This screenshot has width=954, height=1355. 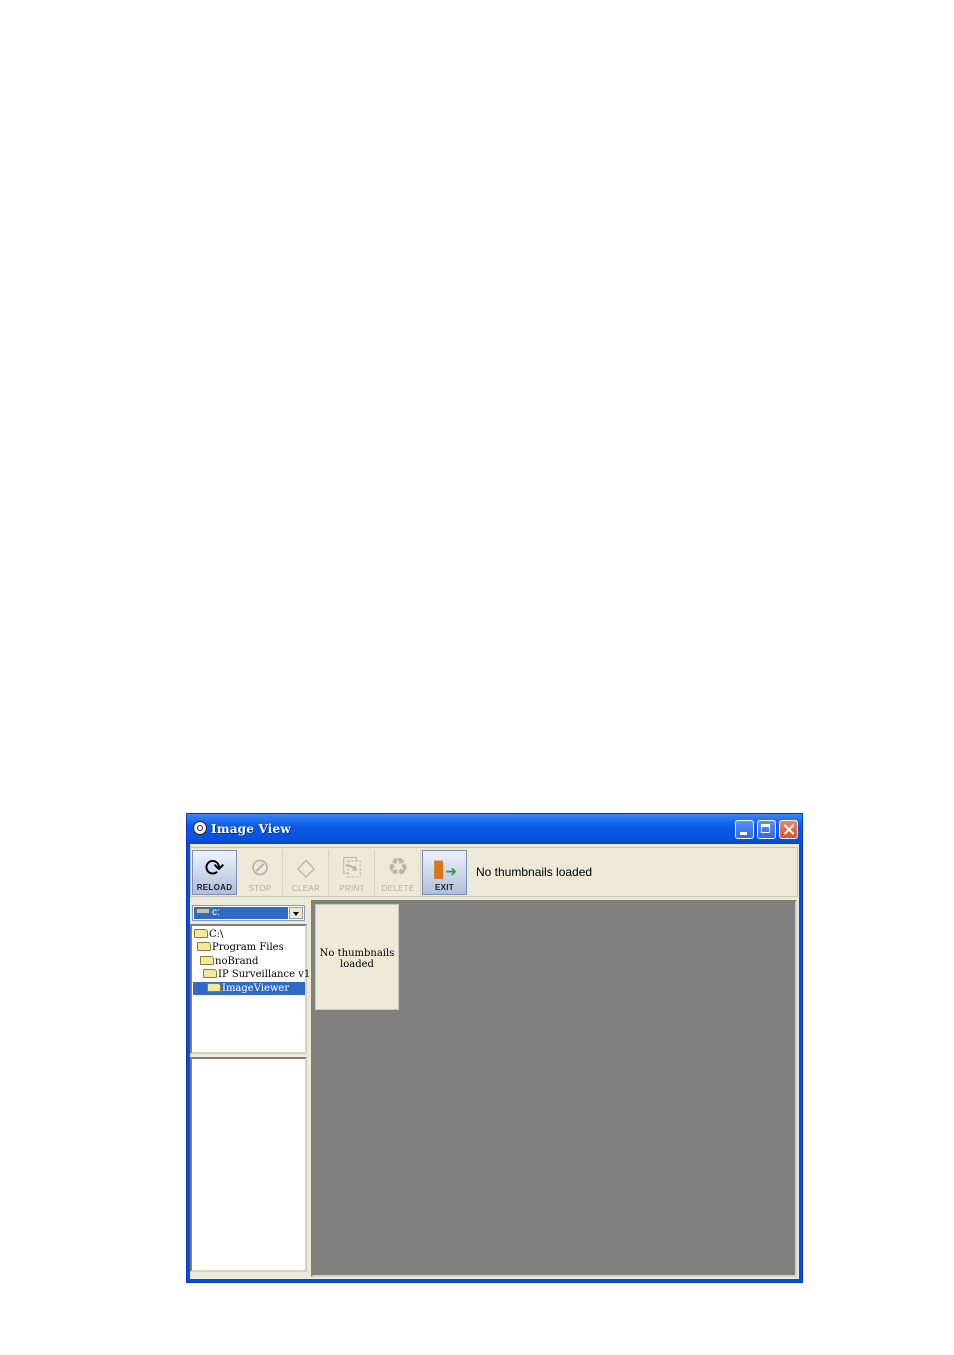 What do you see at coordinates (248, 947) in the screenshot?
I see `tree-item-label: Program Files` at bounding box center [248, 947].